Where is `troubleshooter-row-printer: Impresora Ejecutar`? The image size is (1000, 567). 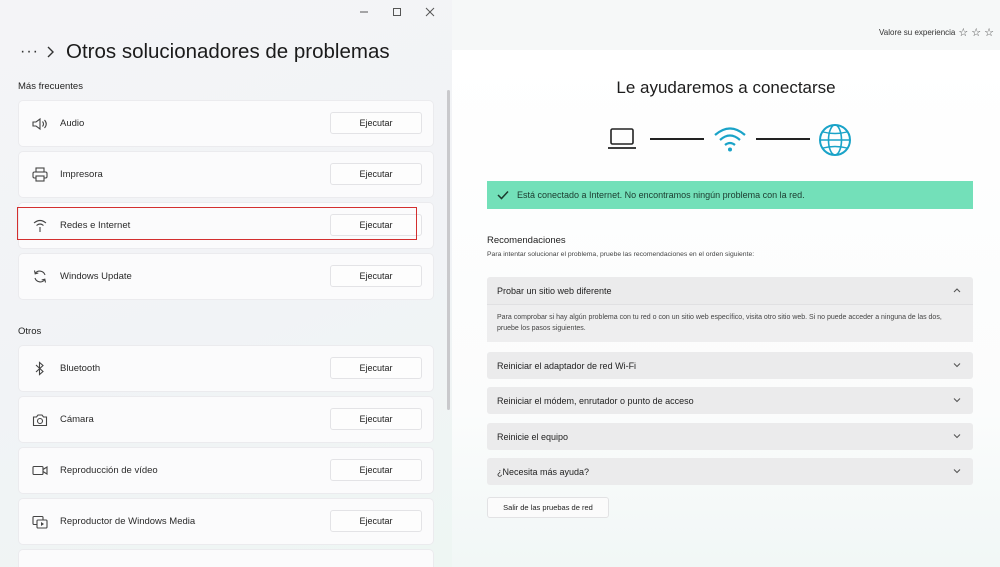
troubleshooter-row-printer: Impresora Ejecutar is located at coordinates (226, 174).